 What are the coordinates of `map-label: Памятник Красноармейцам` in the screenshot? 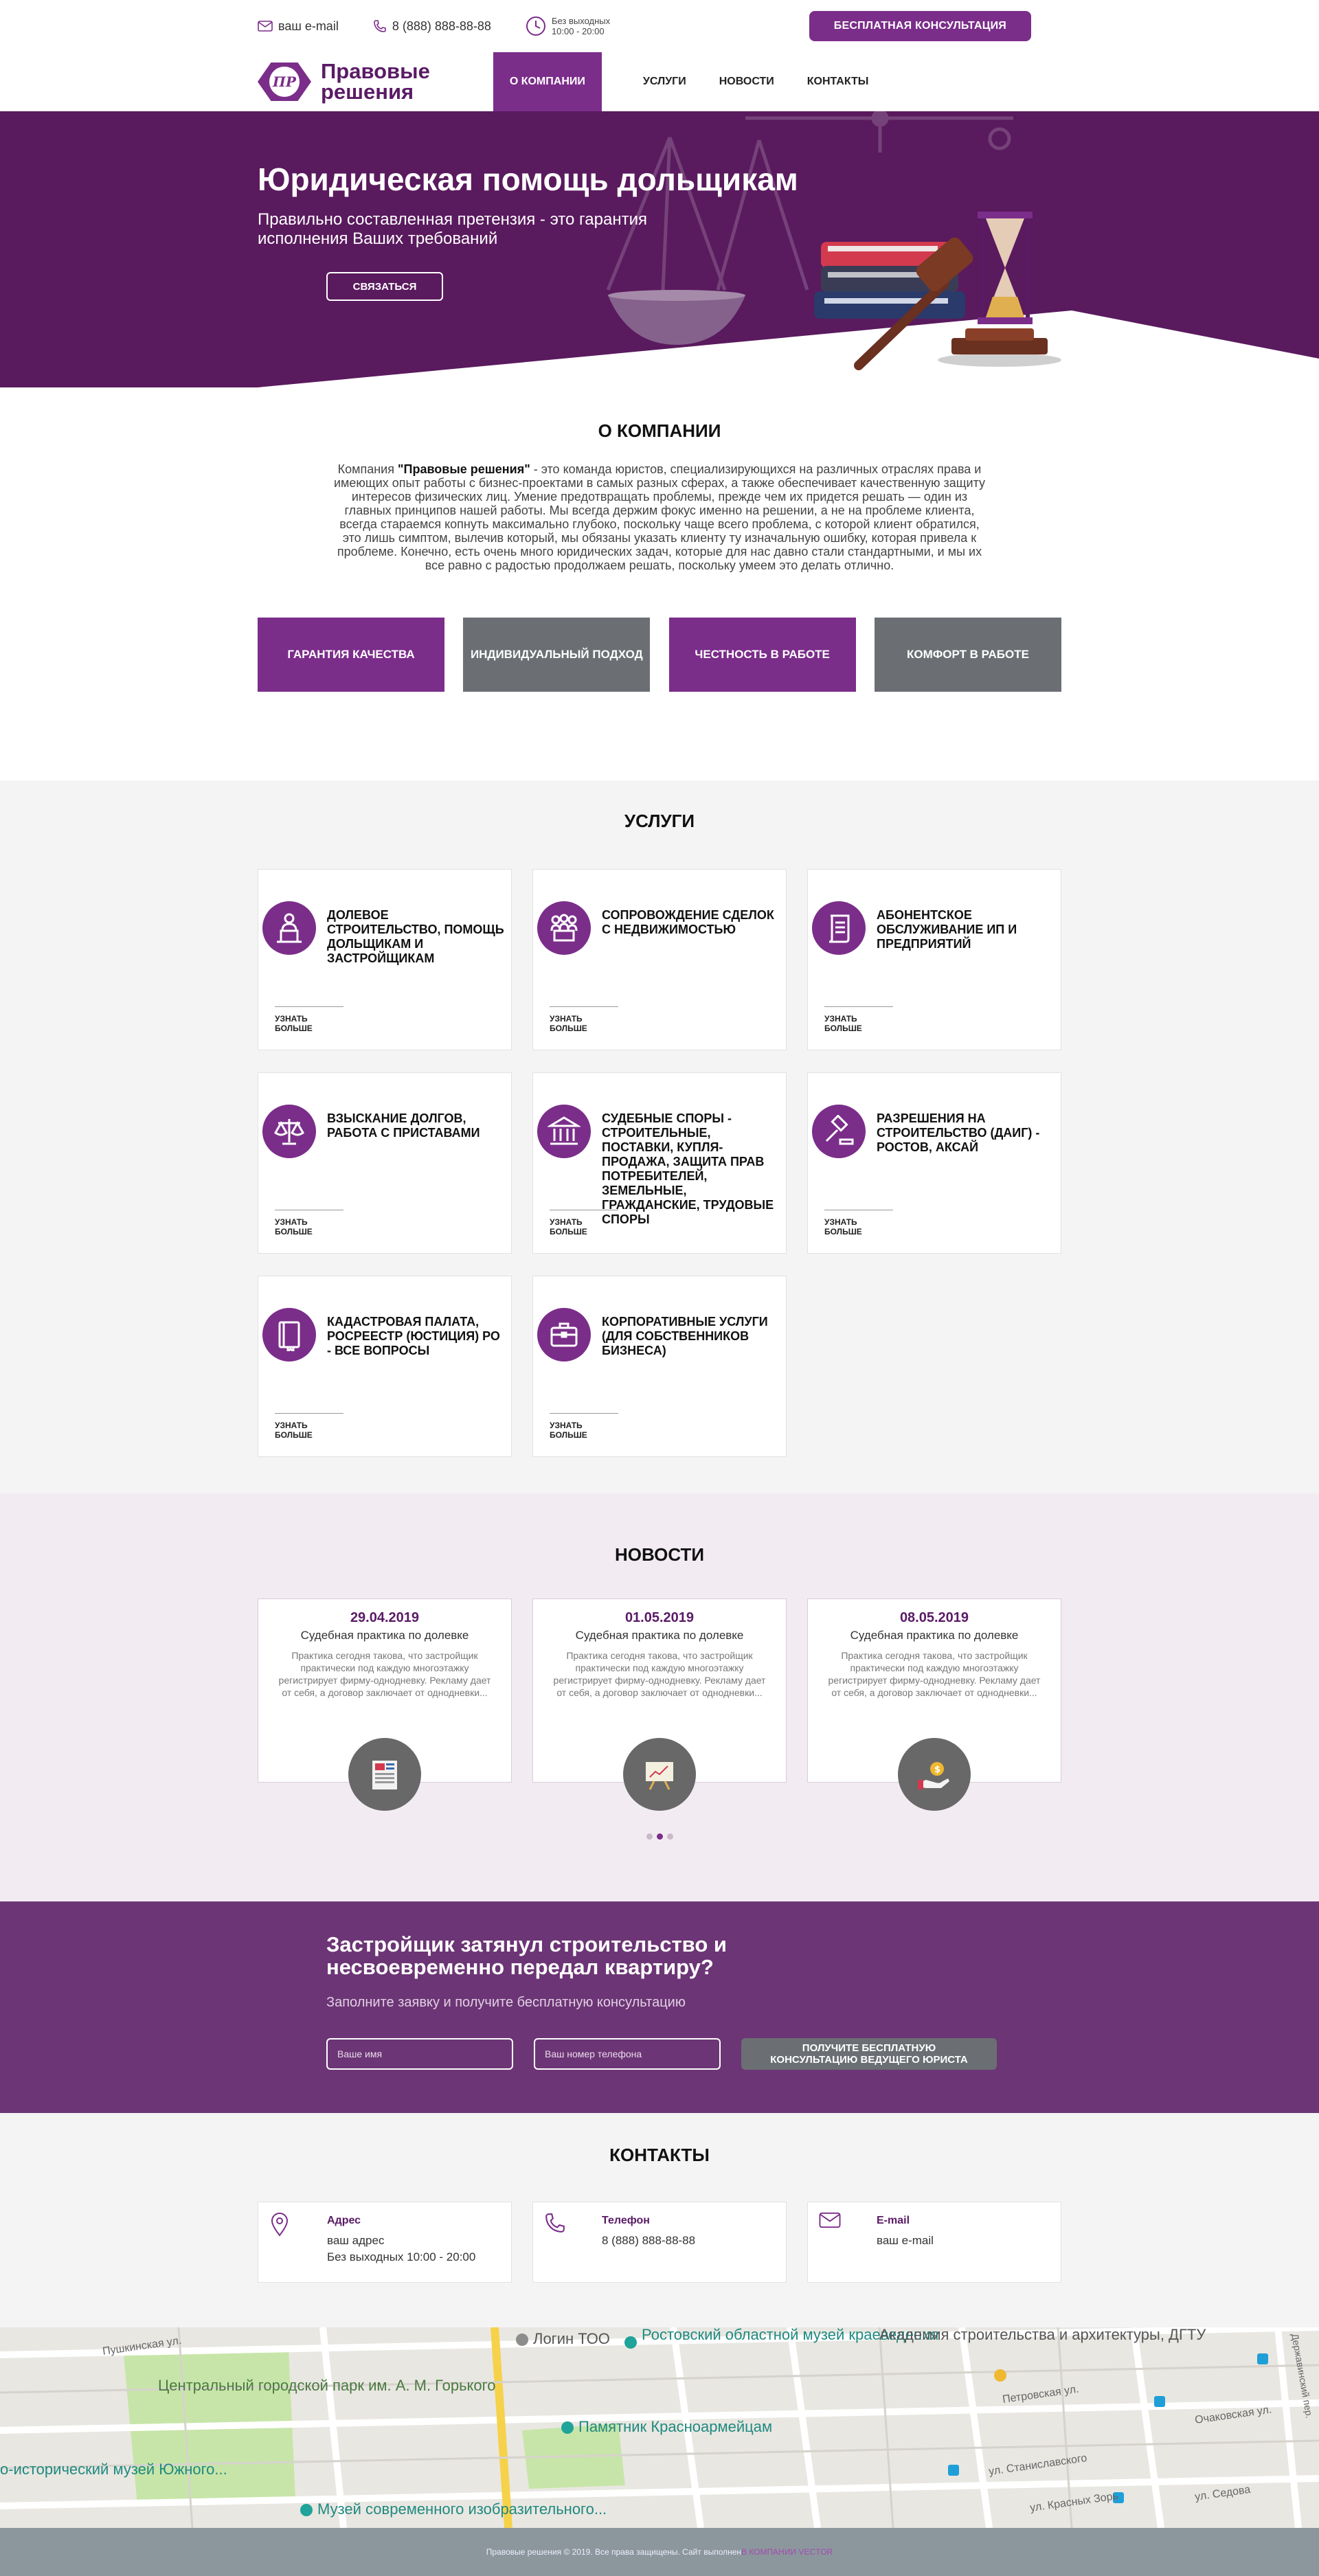 It's located at (675, 2426).